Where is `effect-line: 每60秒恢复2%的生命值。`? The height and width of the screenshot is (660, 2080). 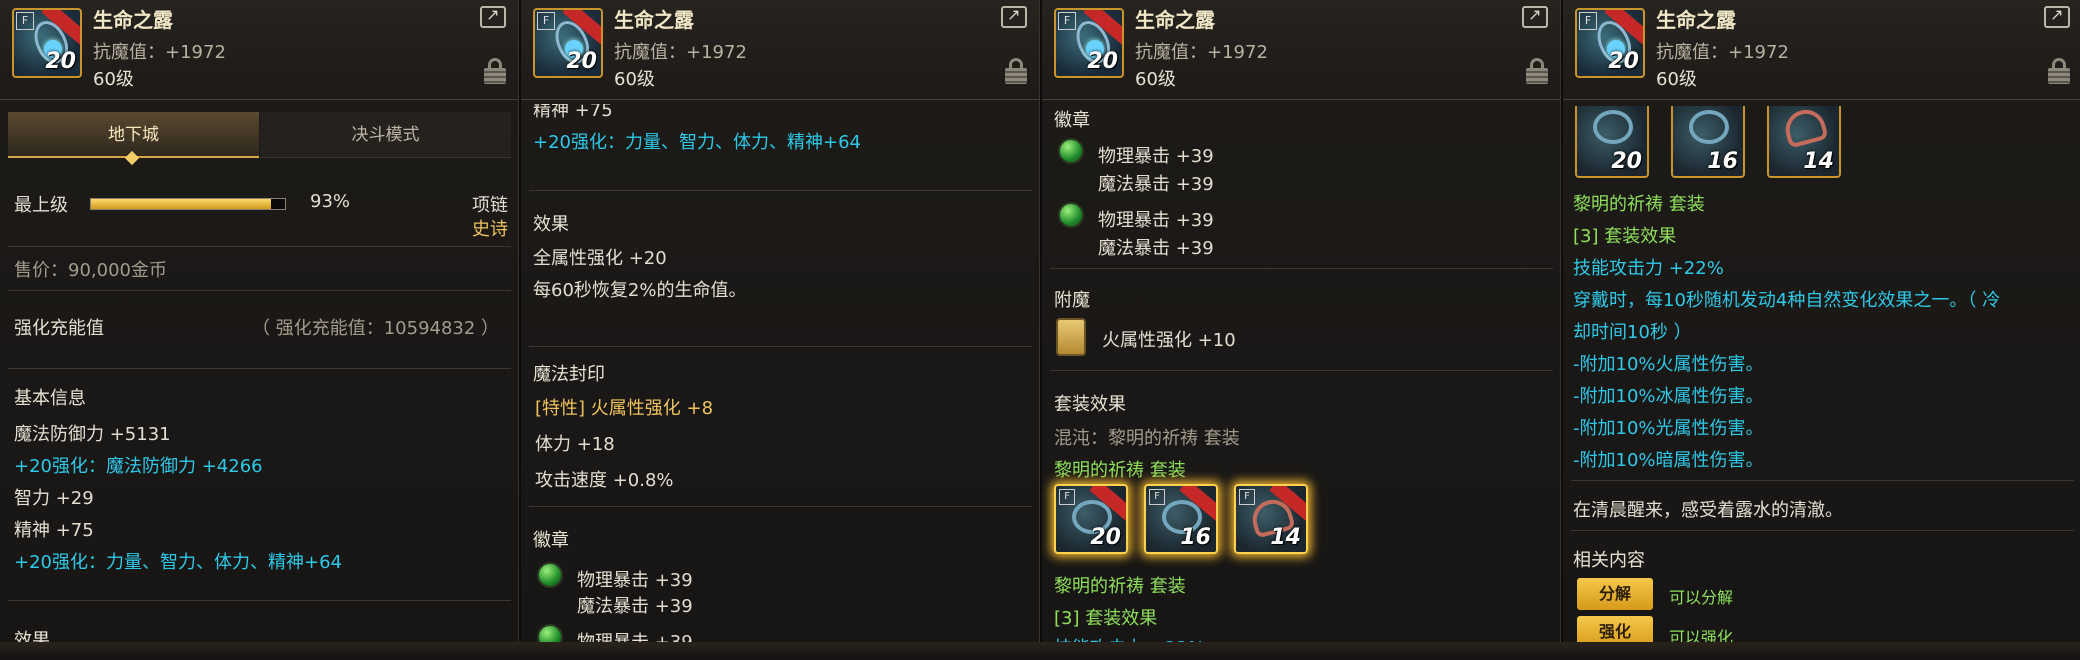 effect-line: 每60秒恢复2%的生命值。 is located at coordinates (640, 290).